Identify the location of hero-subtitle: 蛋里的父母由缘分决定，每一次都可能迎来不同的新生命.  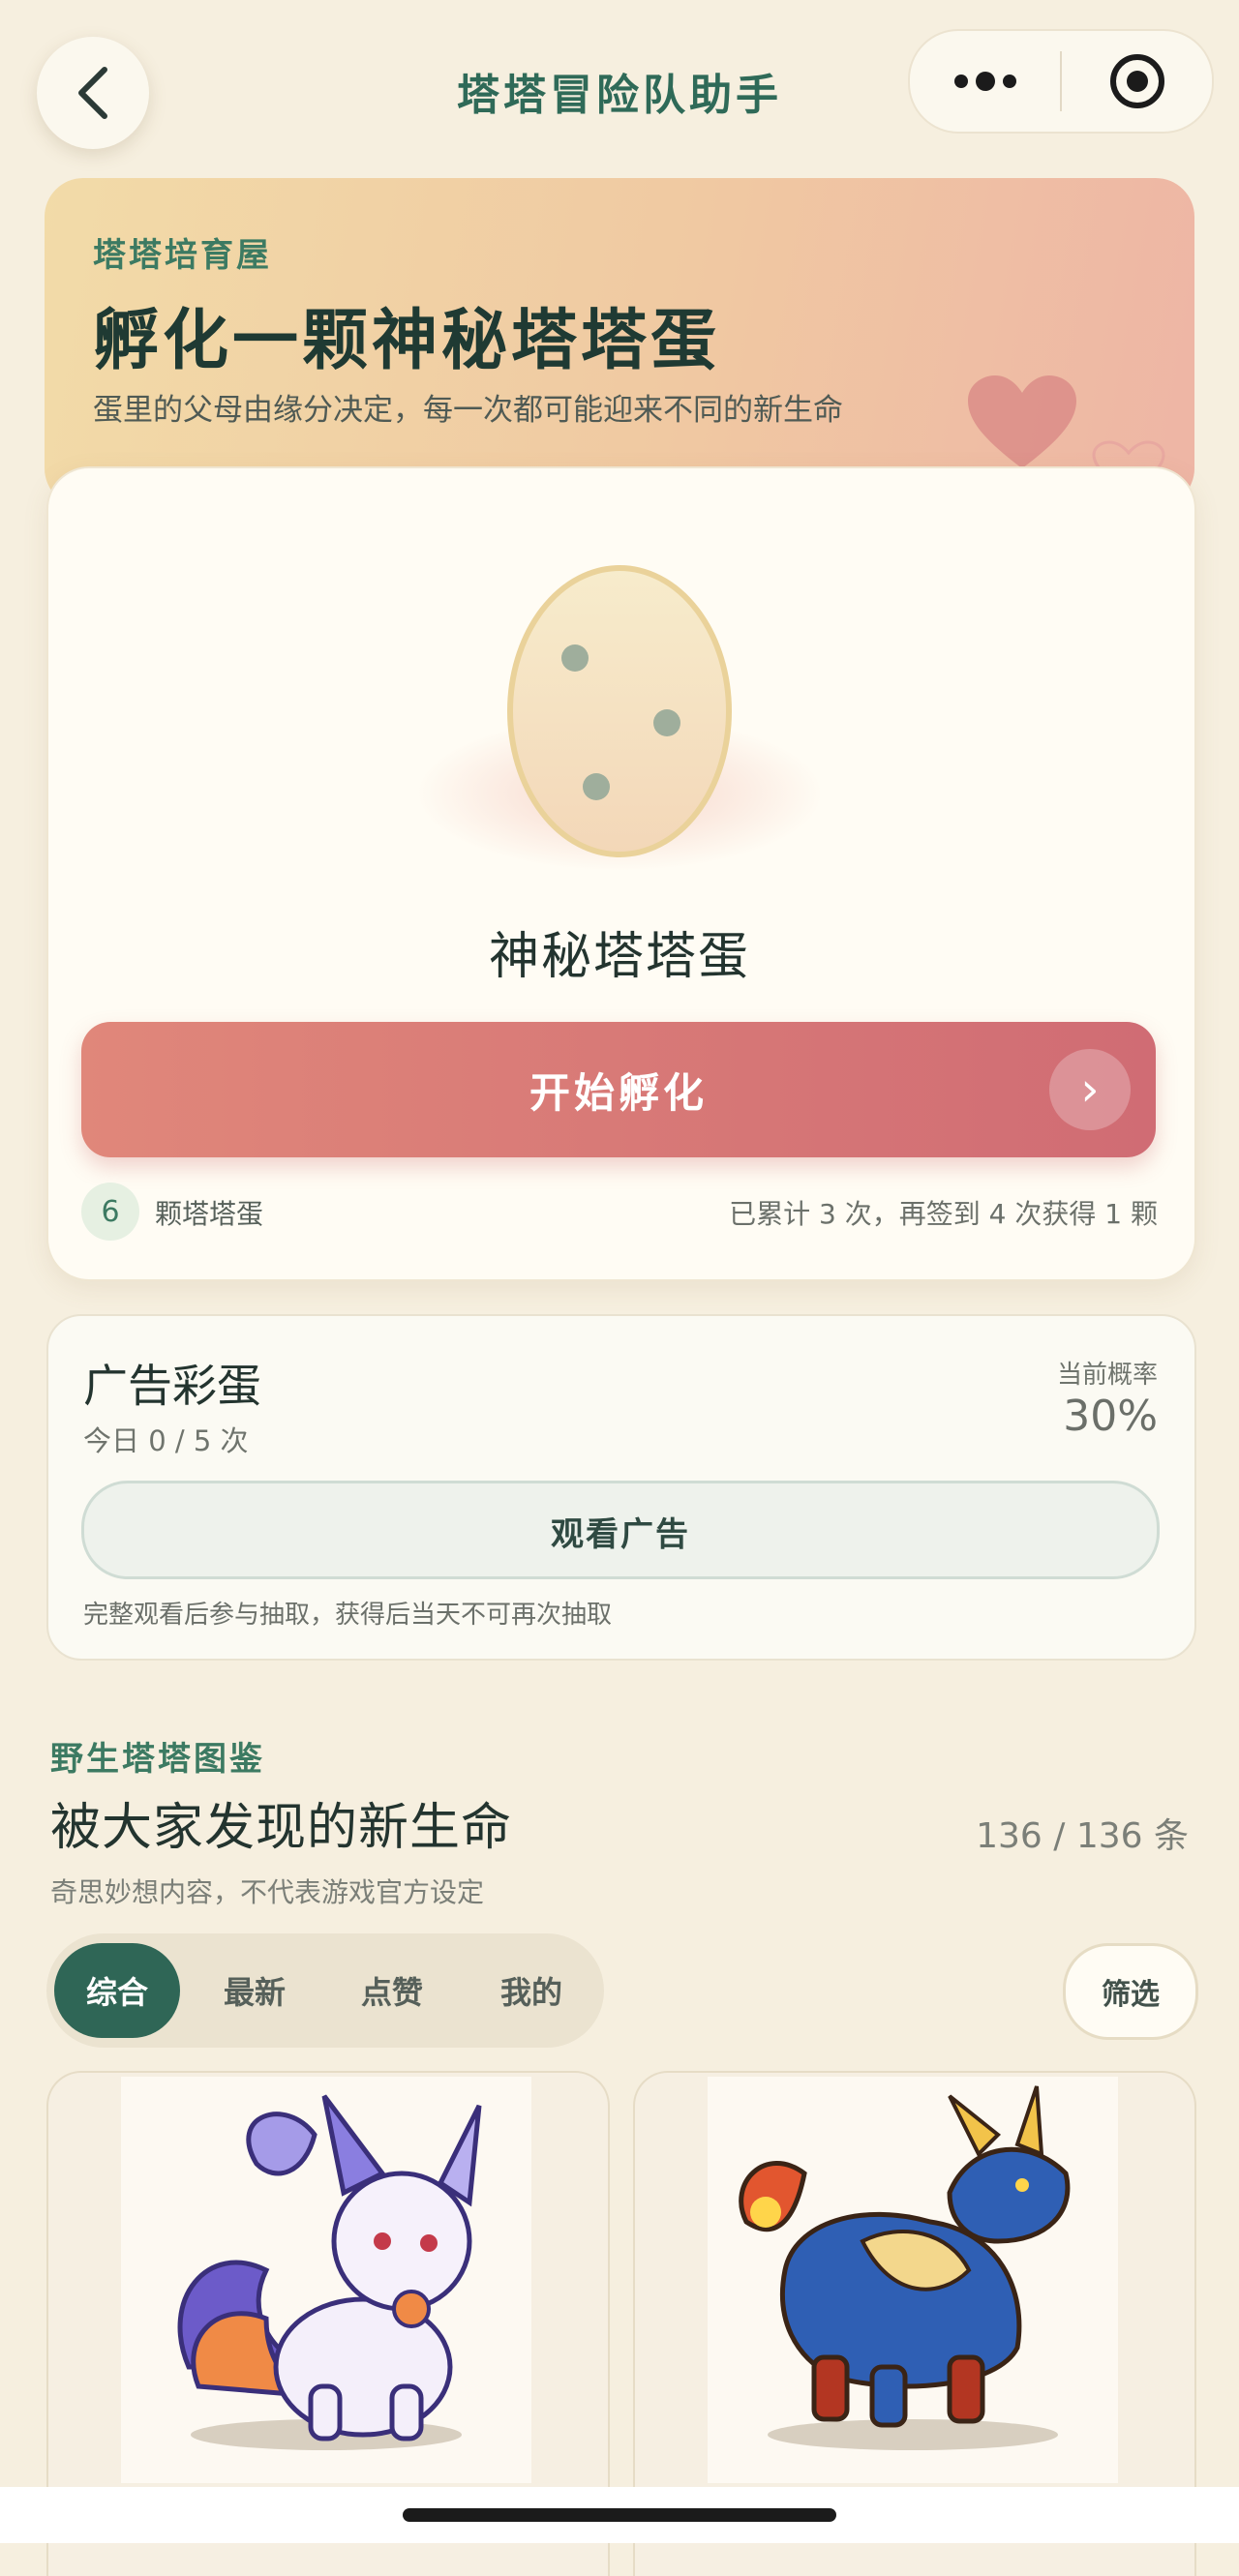
(468, 410).